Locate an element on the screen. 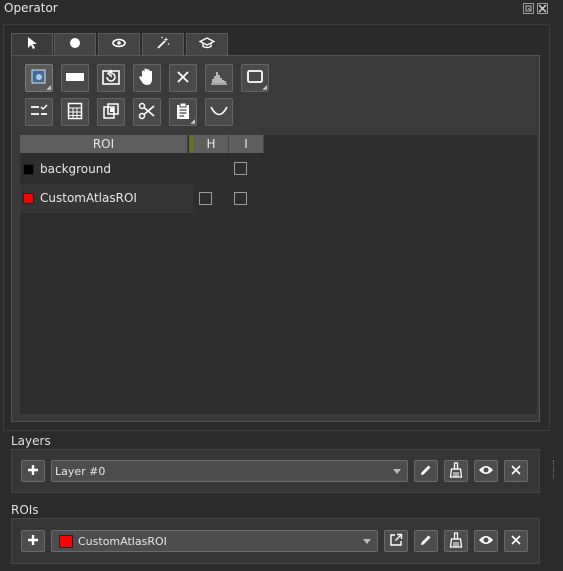 The height and width of the screenshot is (571, 563). paste-button: ◢ is located at coordinates (183, 112).